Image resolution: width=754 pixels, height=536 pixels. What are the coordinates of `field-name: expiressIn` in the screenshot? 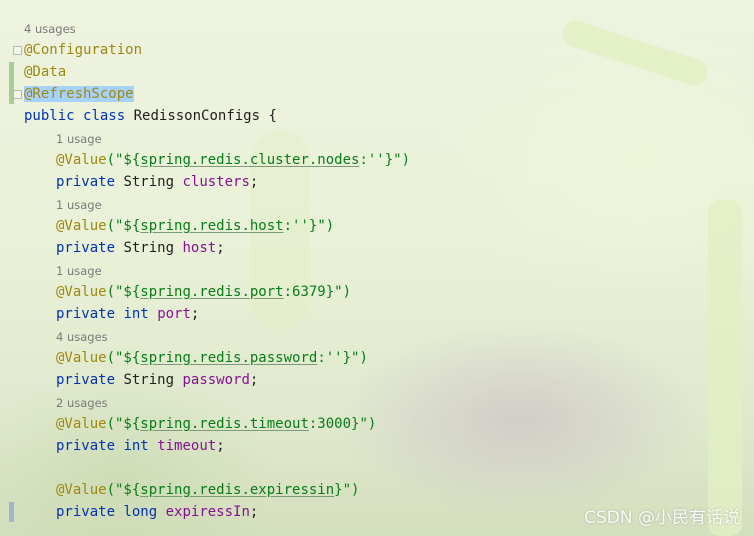 It's located at (207, 512).